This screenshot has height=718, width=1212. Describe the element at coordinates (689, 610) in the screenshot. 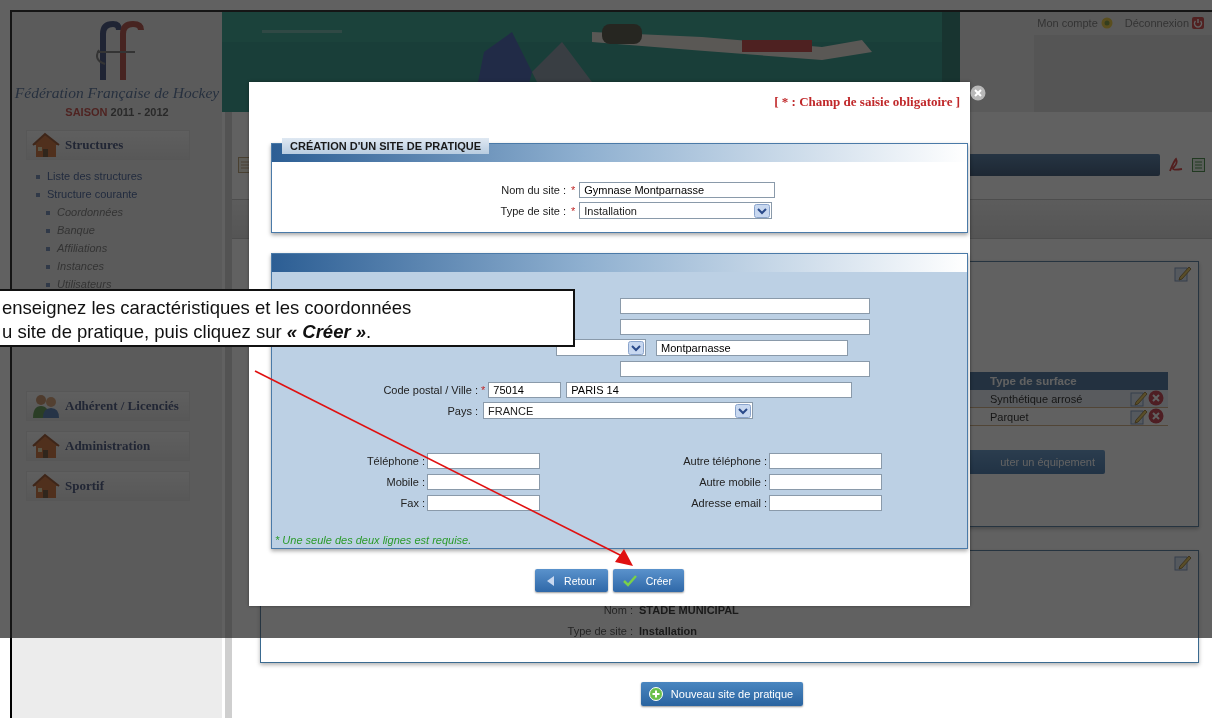

I see `field-value: STADE MUNICIPAL` at that location.